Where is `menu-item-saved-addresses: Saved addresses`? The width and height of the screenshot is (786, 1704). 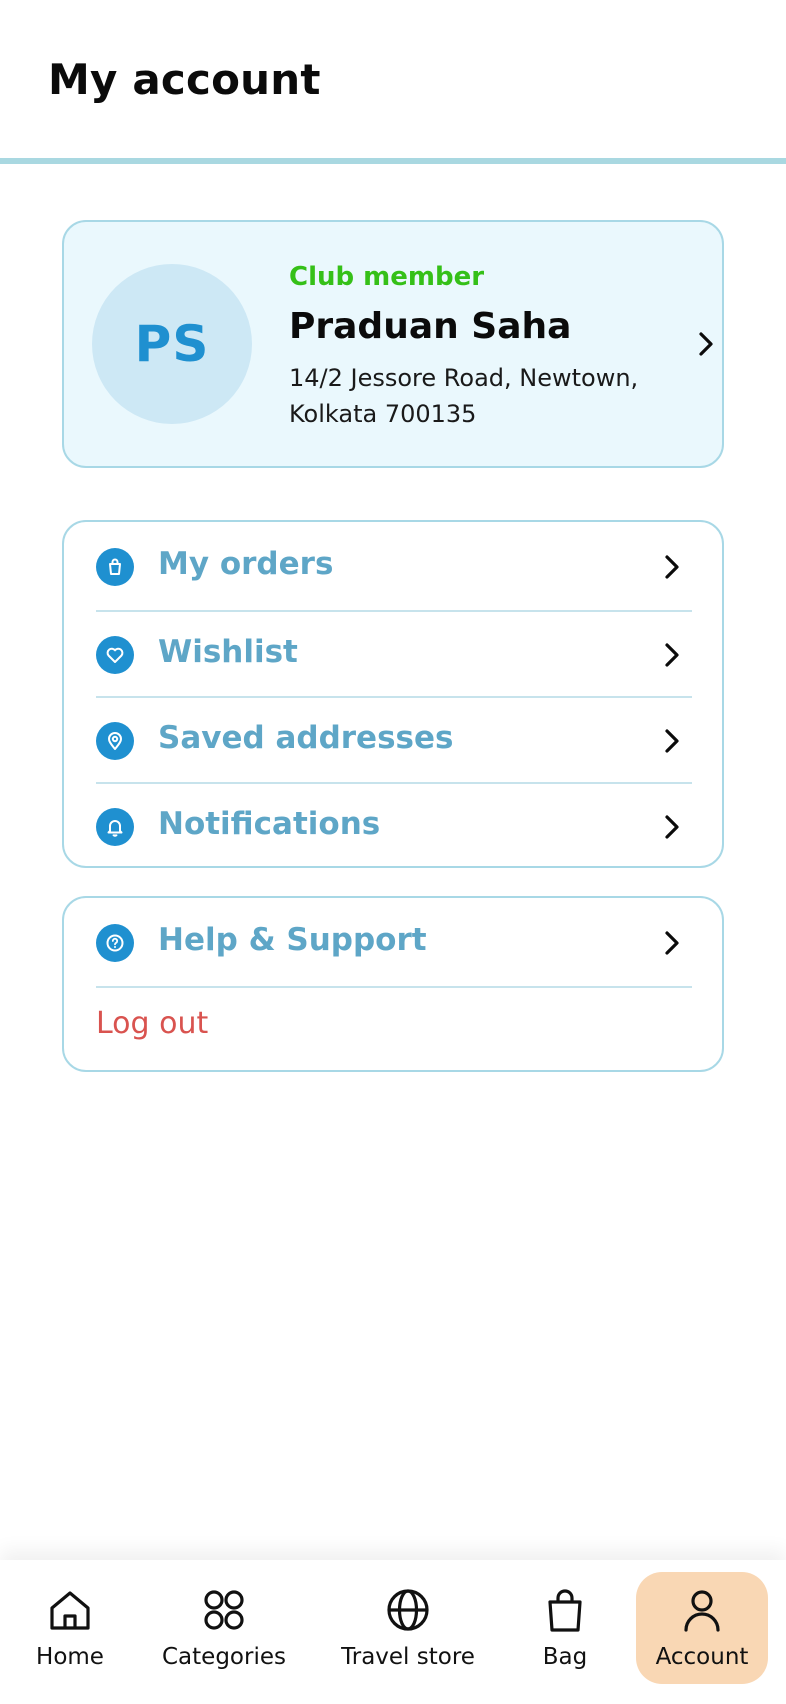 menu-item-saved-addresses: Saved addresses is located at coordinates (394, 741).